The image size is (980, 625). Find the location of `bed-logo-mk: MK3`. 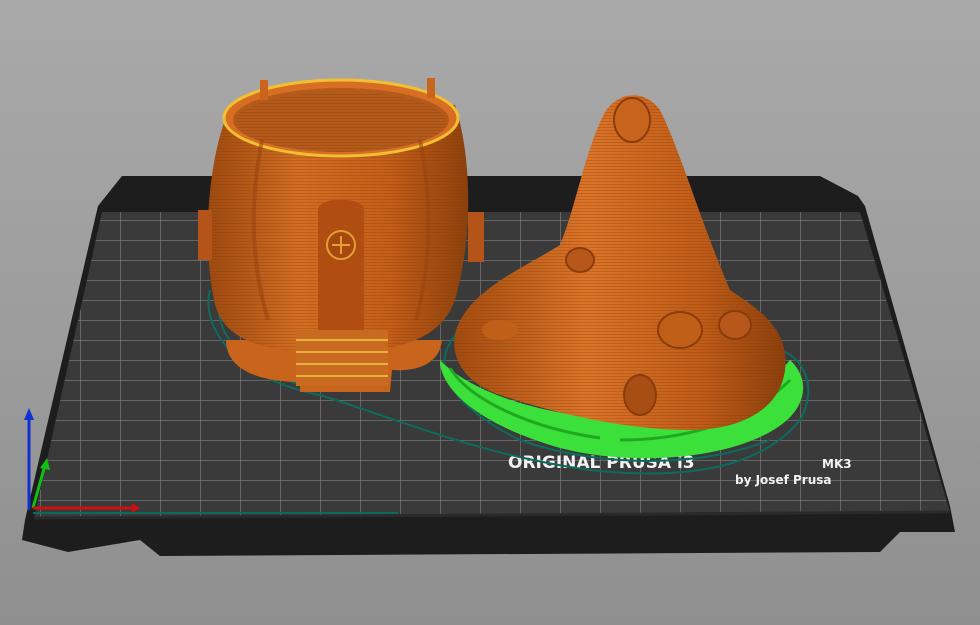

bed-logo-mk: MK3 is located at coordinates (837, 464).